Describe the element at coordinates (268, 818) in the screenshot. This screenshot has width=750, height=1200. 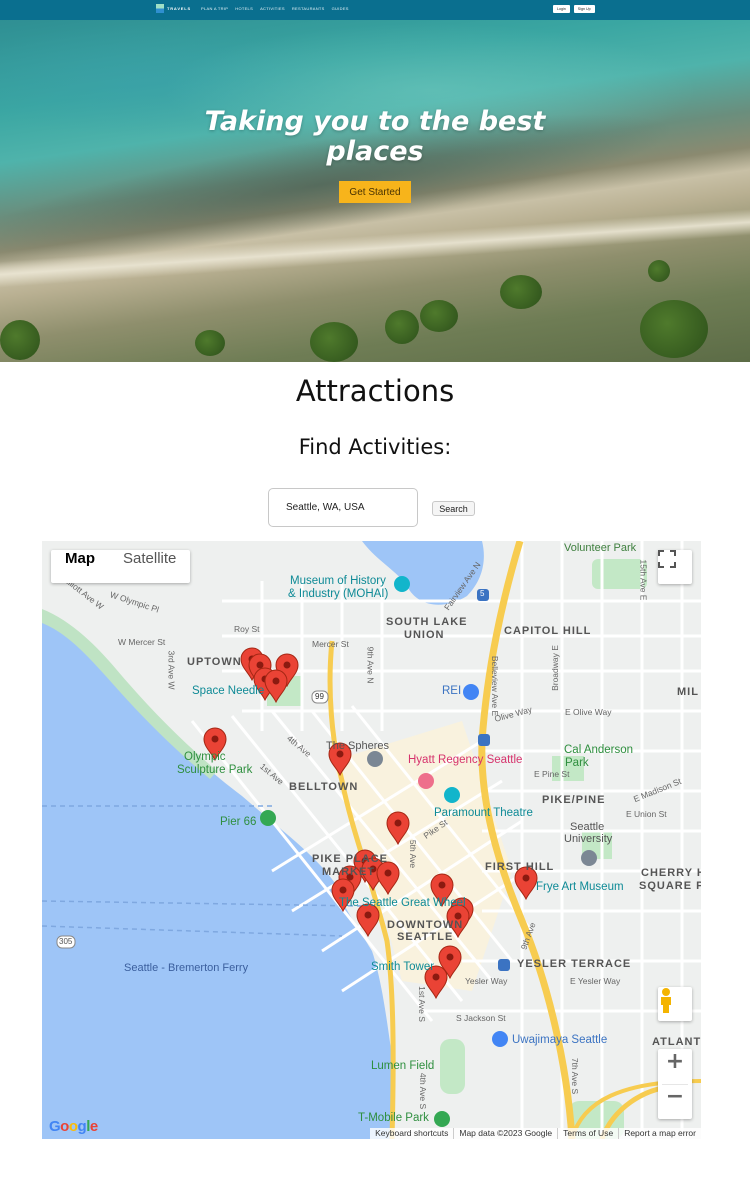
I see `ferry-terminal-icon` at that location.